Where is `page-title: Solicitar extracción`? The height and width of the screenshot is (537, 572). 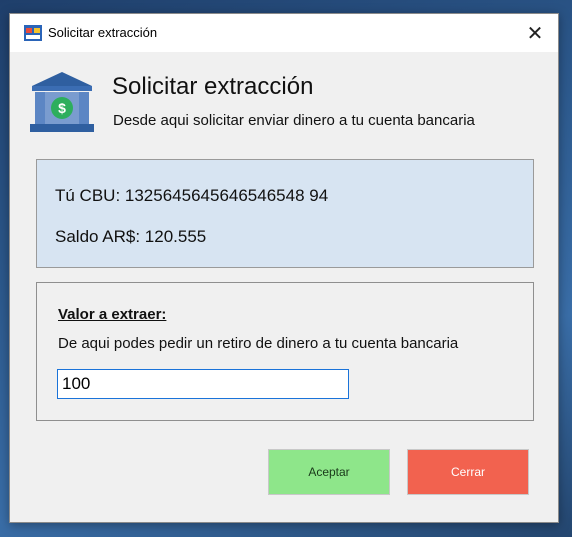
page-title: Solicitar extracción is located at coordinates (213, 86).